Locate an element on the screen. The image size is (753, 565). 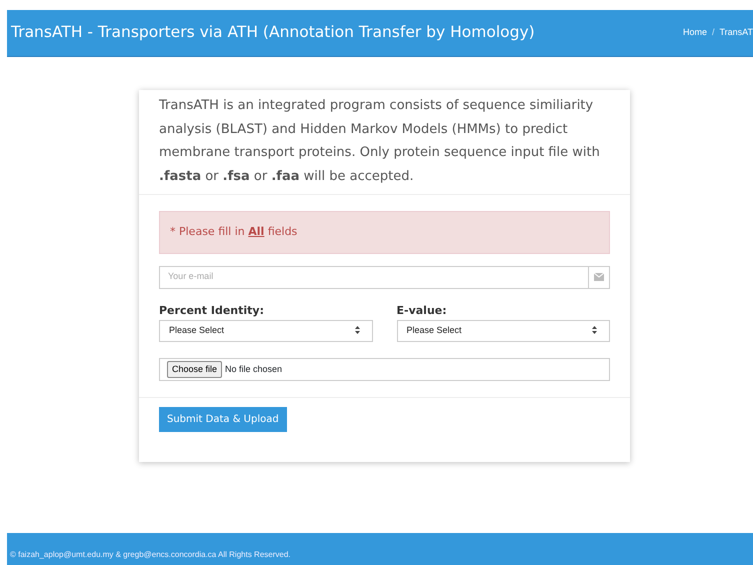
footer-text: © faizah_aplop@umt.edu.my & gregb@encs.concordia.ca All Rights Reserved. is located at coordinates (150, 555).